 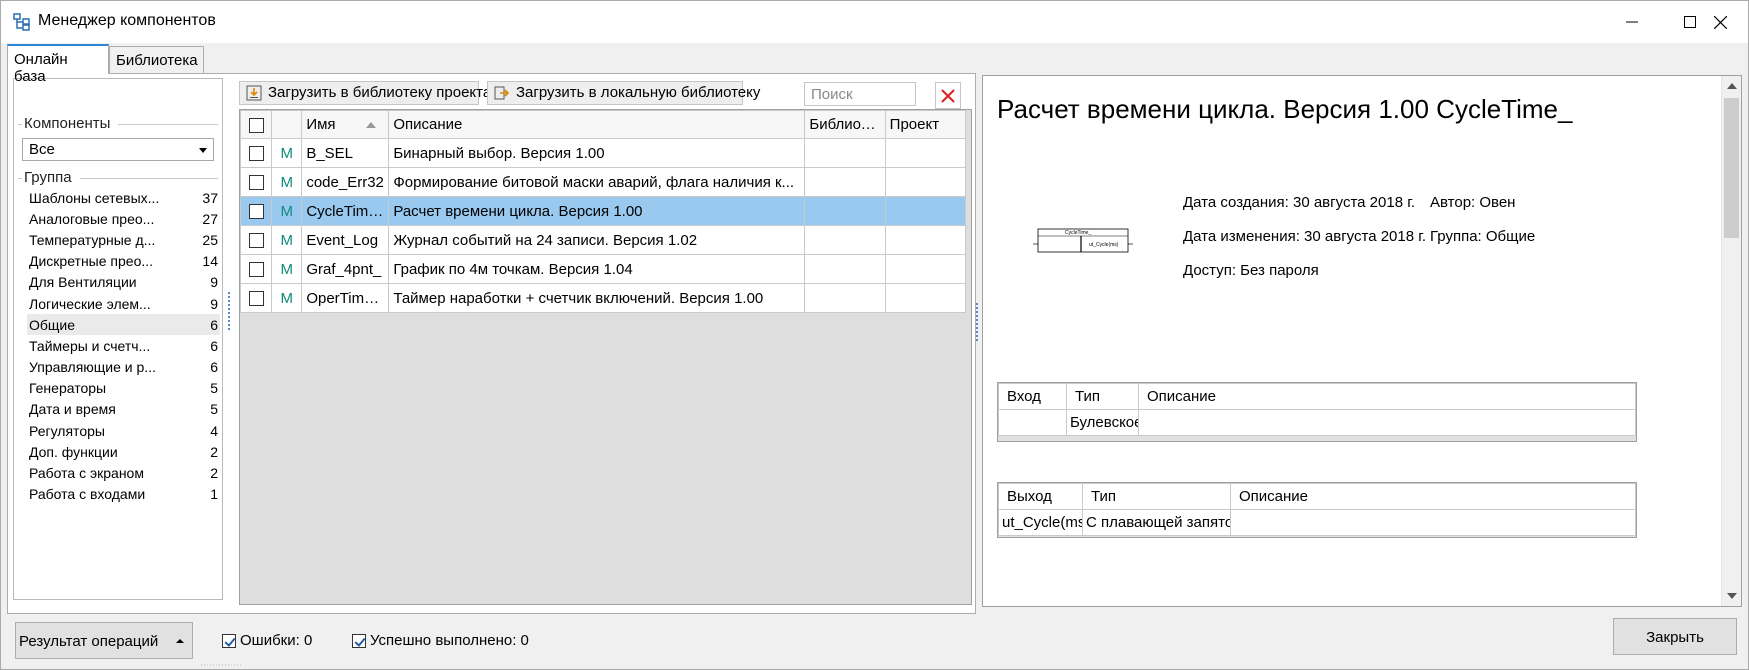 What do you see at coordinates (874, 22) in the screenshot?
I see `title-bar: Менеджер компонентов` at bounding box center [874, 22].